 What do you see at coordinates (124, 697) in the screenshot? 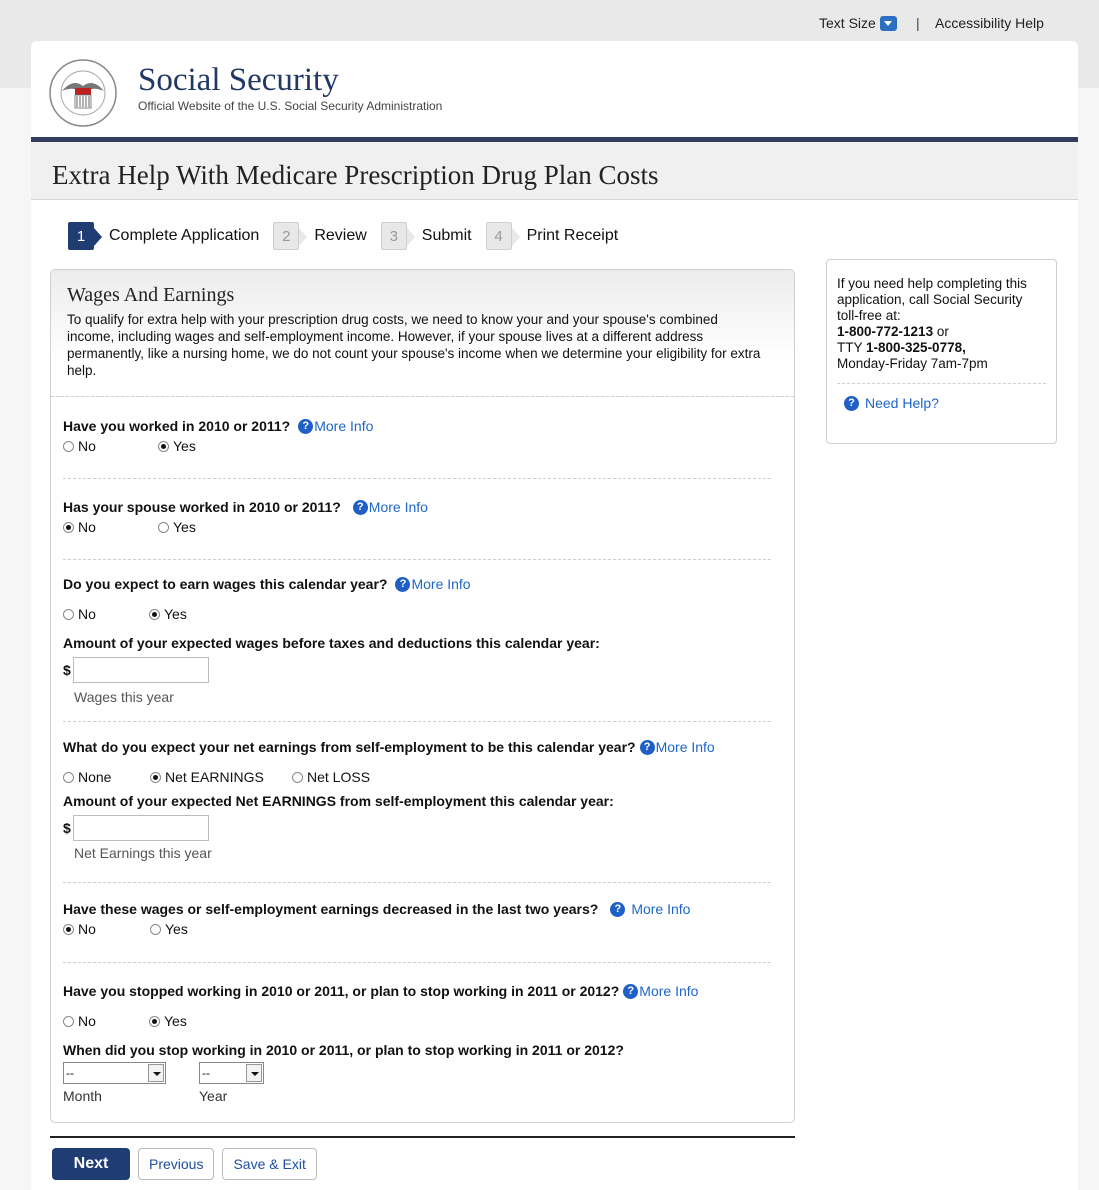
I see `wages-hint: Wages this year` at bounding box center [124, 697].